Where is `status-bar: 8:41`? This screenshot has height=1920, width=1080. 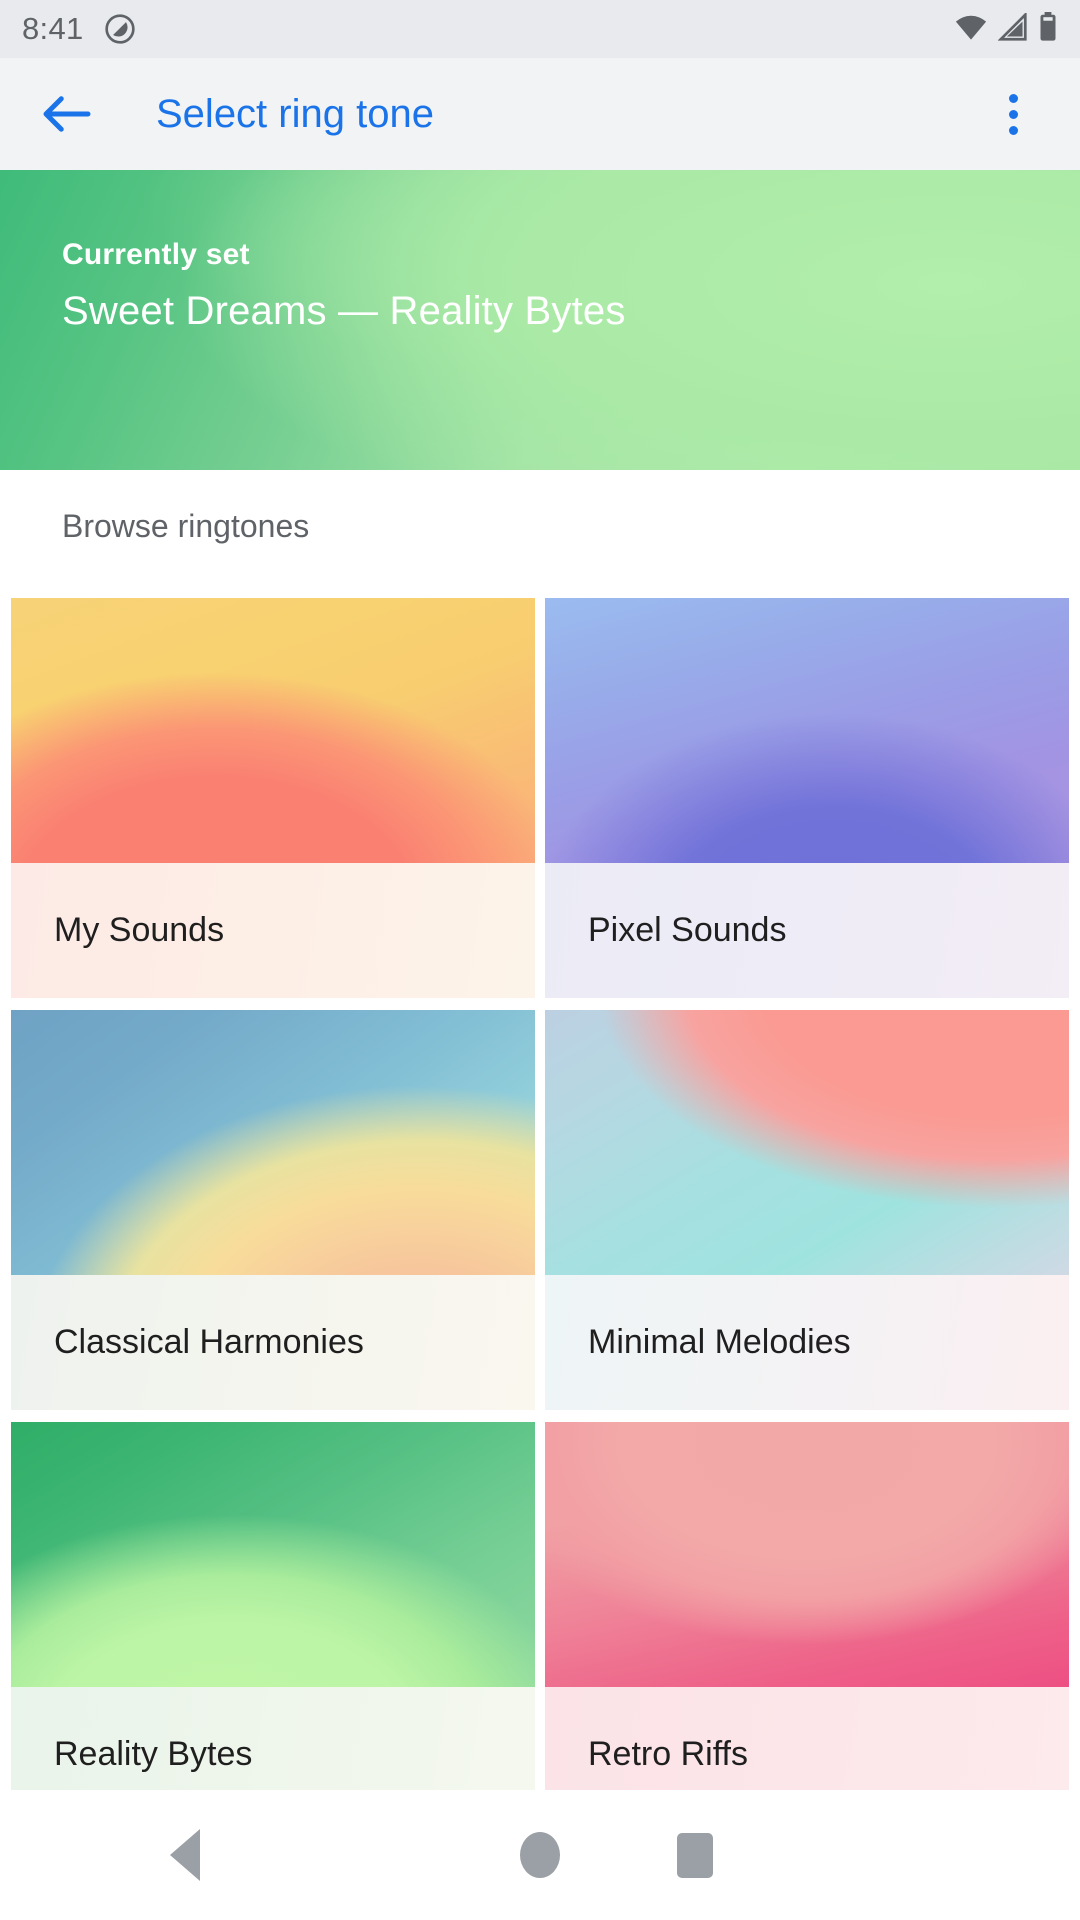 status-bar: 8:41 is located at coordinates (540, 29).